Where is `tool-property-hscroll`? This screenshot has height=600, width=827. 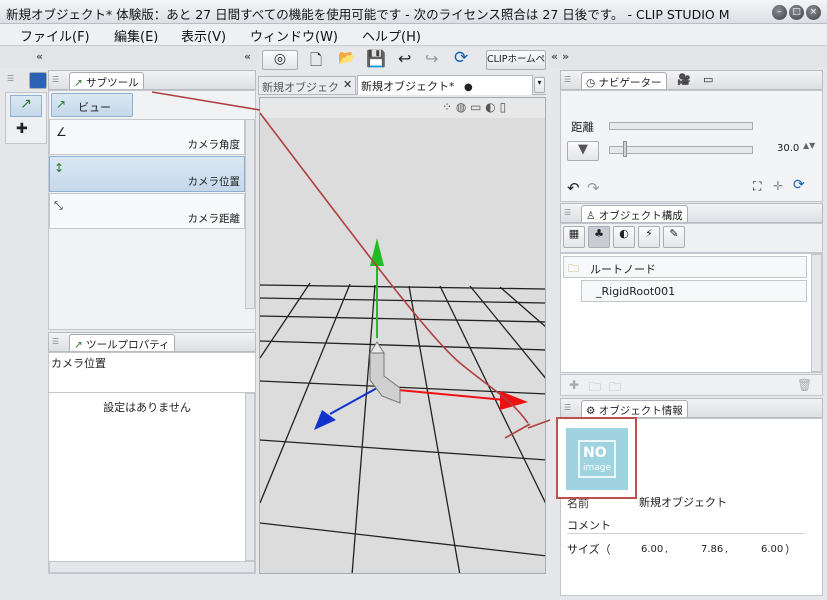 tool-property-hscroll is located at coordinates (152, 567).